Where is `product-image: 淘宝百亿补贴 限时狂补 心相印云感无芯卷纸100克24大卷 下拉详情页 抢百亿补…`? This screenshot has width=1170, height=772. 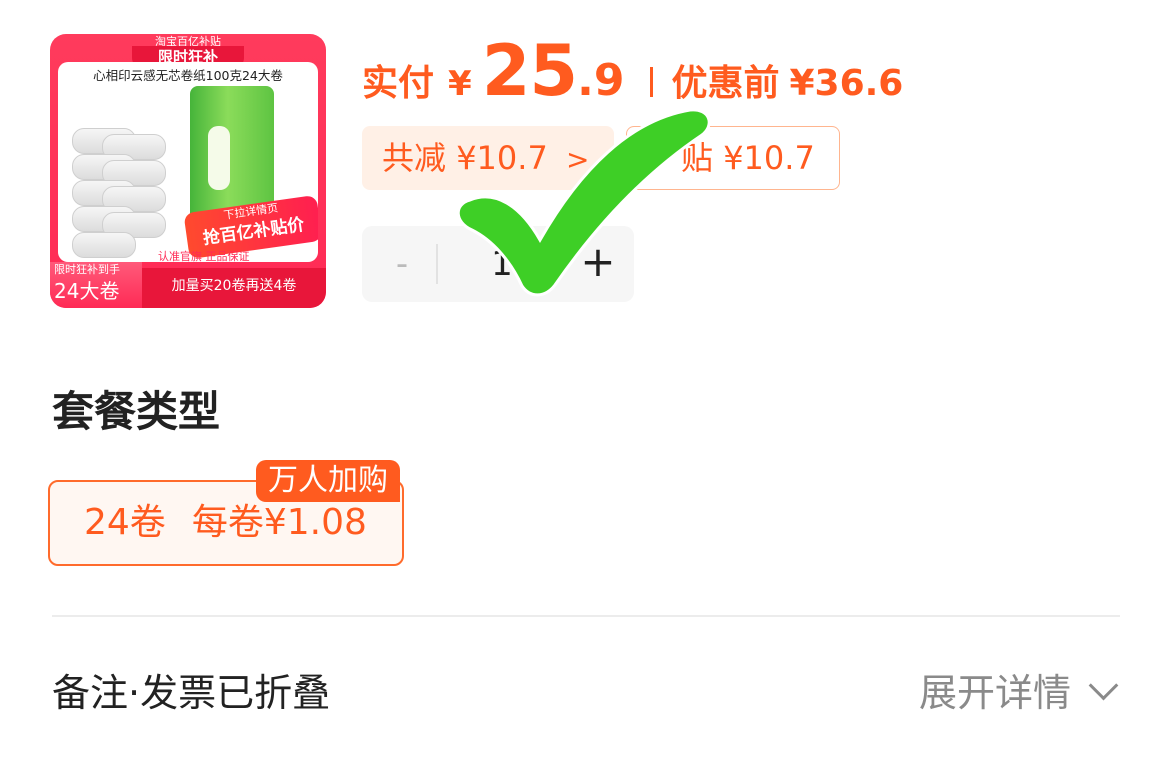 product-image: 淘宝百亿补贴 限时狂补 心相印云感无芯卷纸100克24大卷 下拉详情页 抢百亿补… is located at coordinates (188, 171).